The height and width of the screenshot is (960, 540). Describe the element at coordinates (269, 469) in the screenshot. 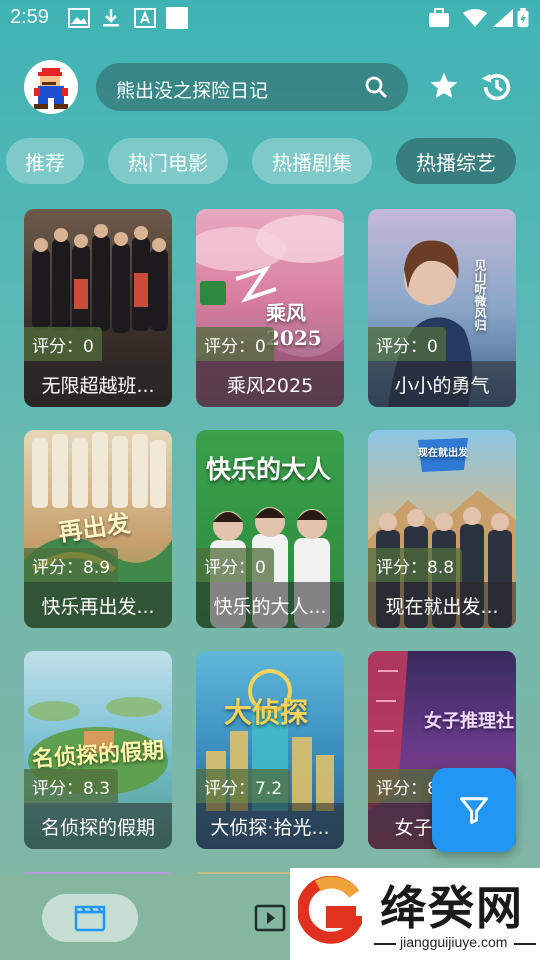

I see `poster-title: 快乐的大人` at that location.